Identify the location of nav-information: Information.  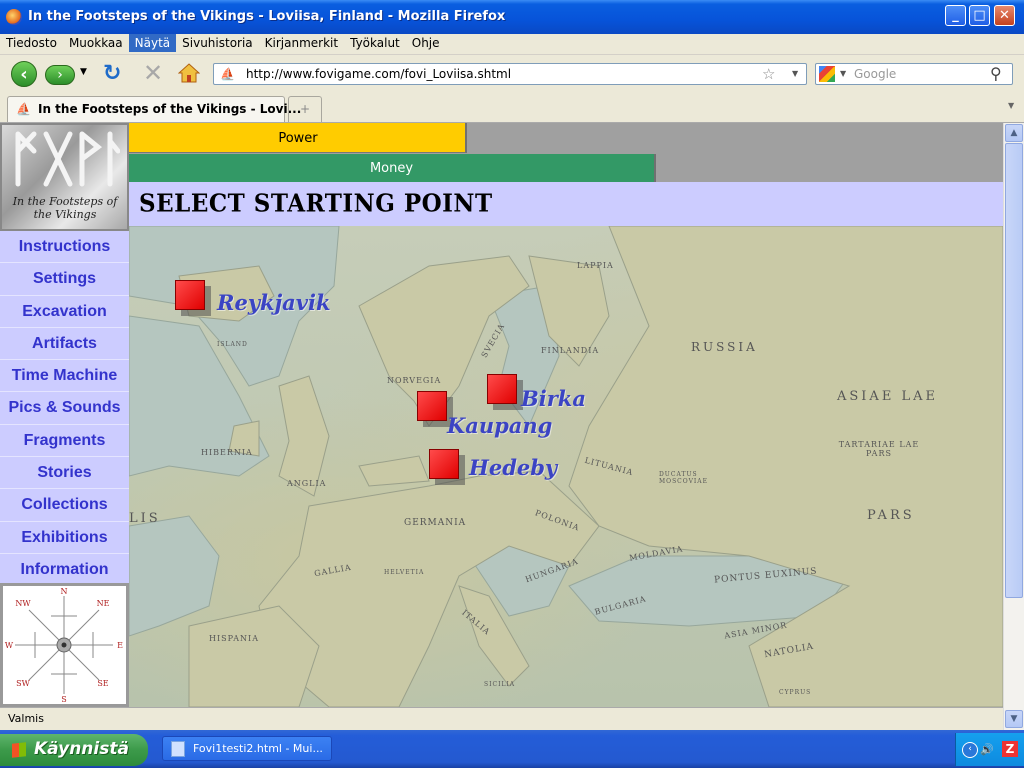
(64, 570).